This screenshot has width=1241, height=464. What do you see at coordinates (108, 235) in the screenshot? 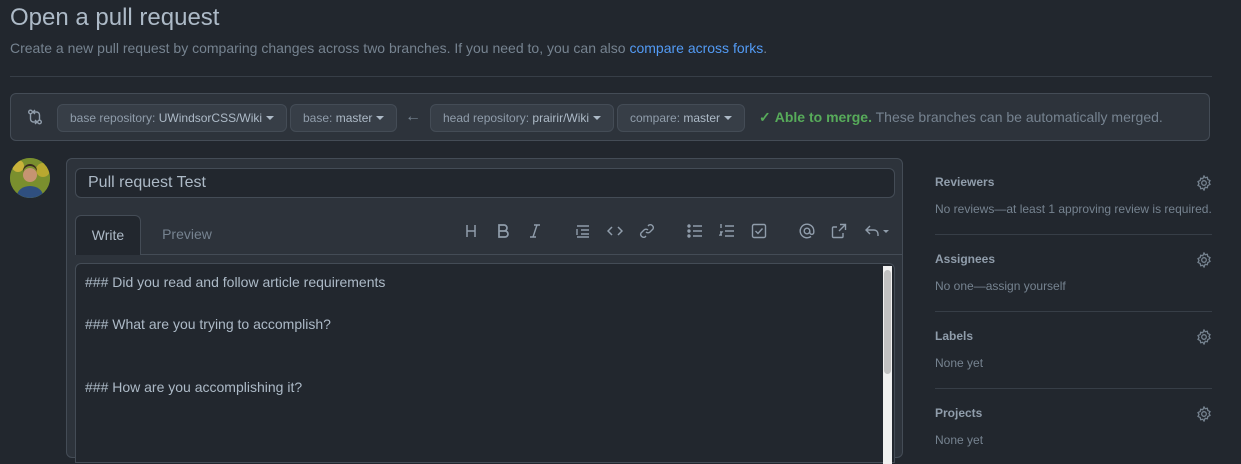
I see `tab-write: Write` at bounding box center [108, 235].